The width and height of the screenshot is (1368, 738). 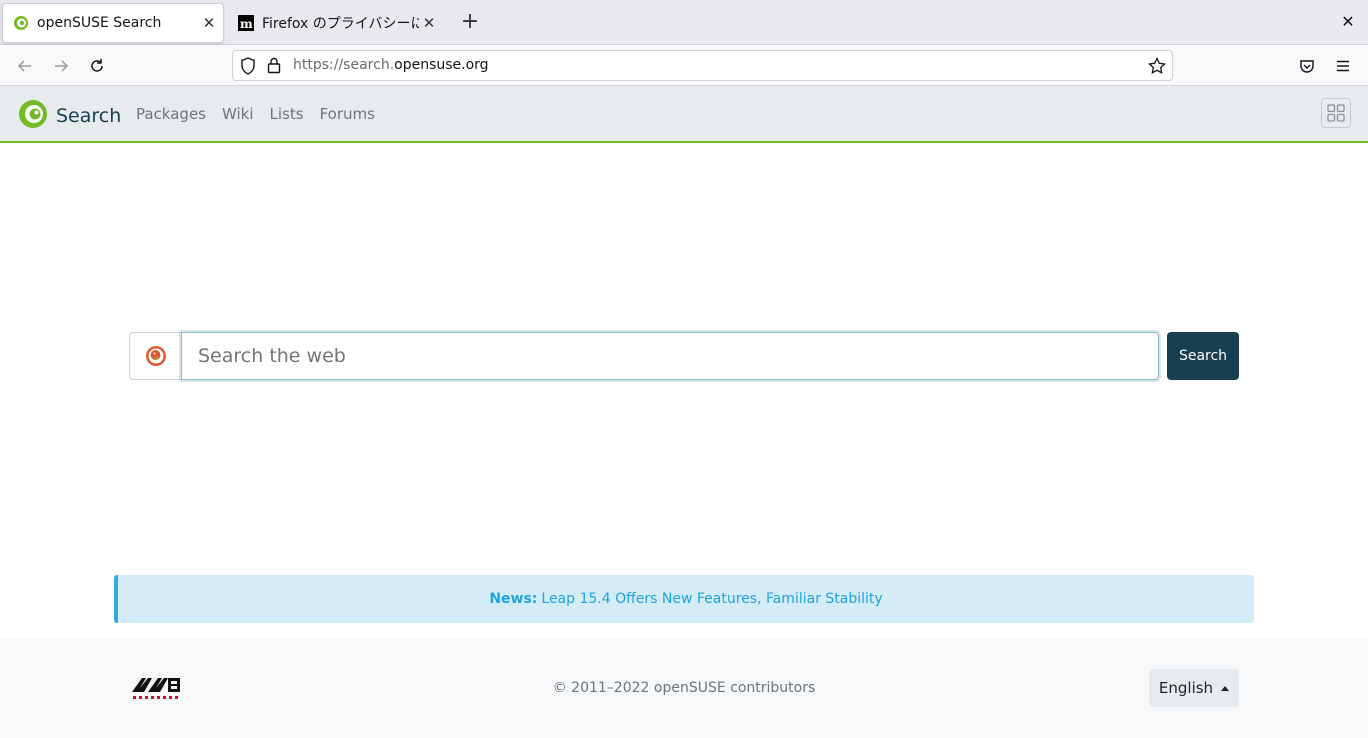 What do you see at coordinates (702, 65) in the screenshot?
I see `url-bar: https://search.opensuse.org` at bounding box center [702, 65].